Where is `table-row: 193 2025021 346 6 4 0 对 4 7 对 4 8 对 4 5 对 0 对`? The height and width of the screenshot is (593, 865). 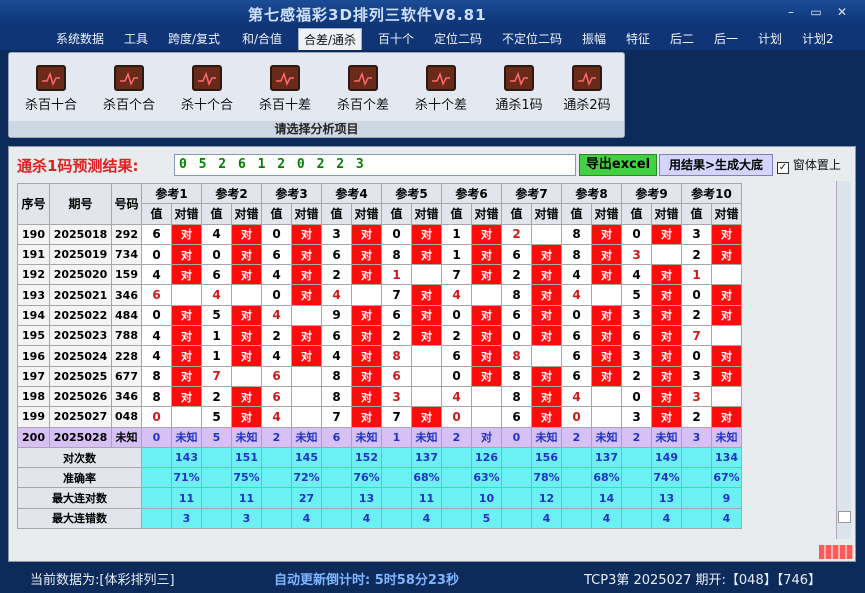
table-row: 193 2025021 346 6 4 0 对 4 7 对 4 8 对 4 5 对 0 对 is located at coordinates (379, 295).